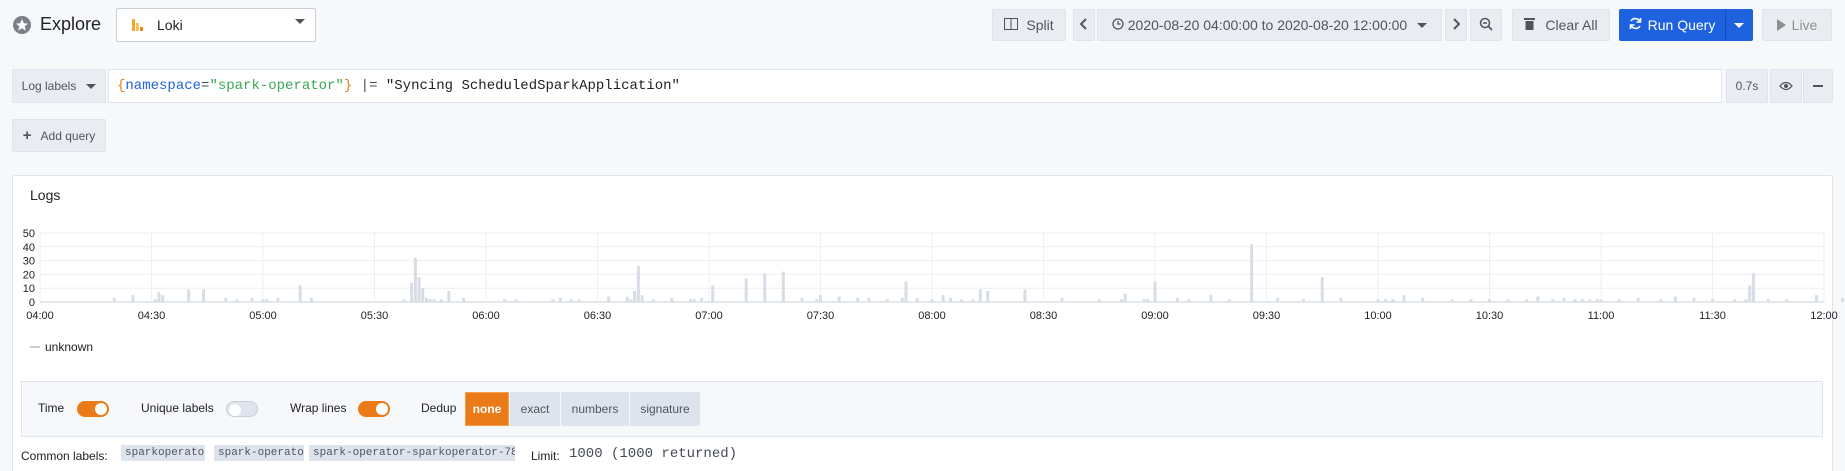 The image size is (1845, 471). Describe the element at coordinates (1486, 25) in the screenshot. I see `zoom-out-button` at that location.